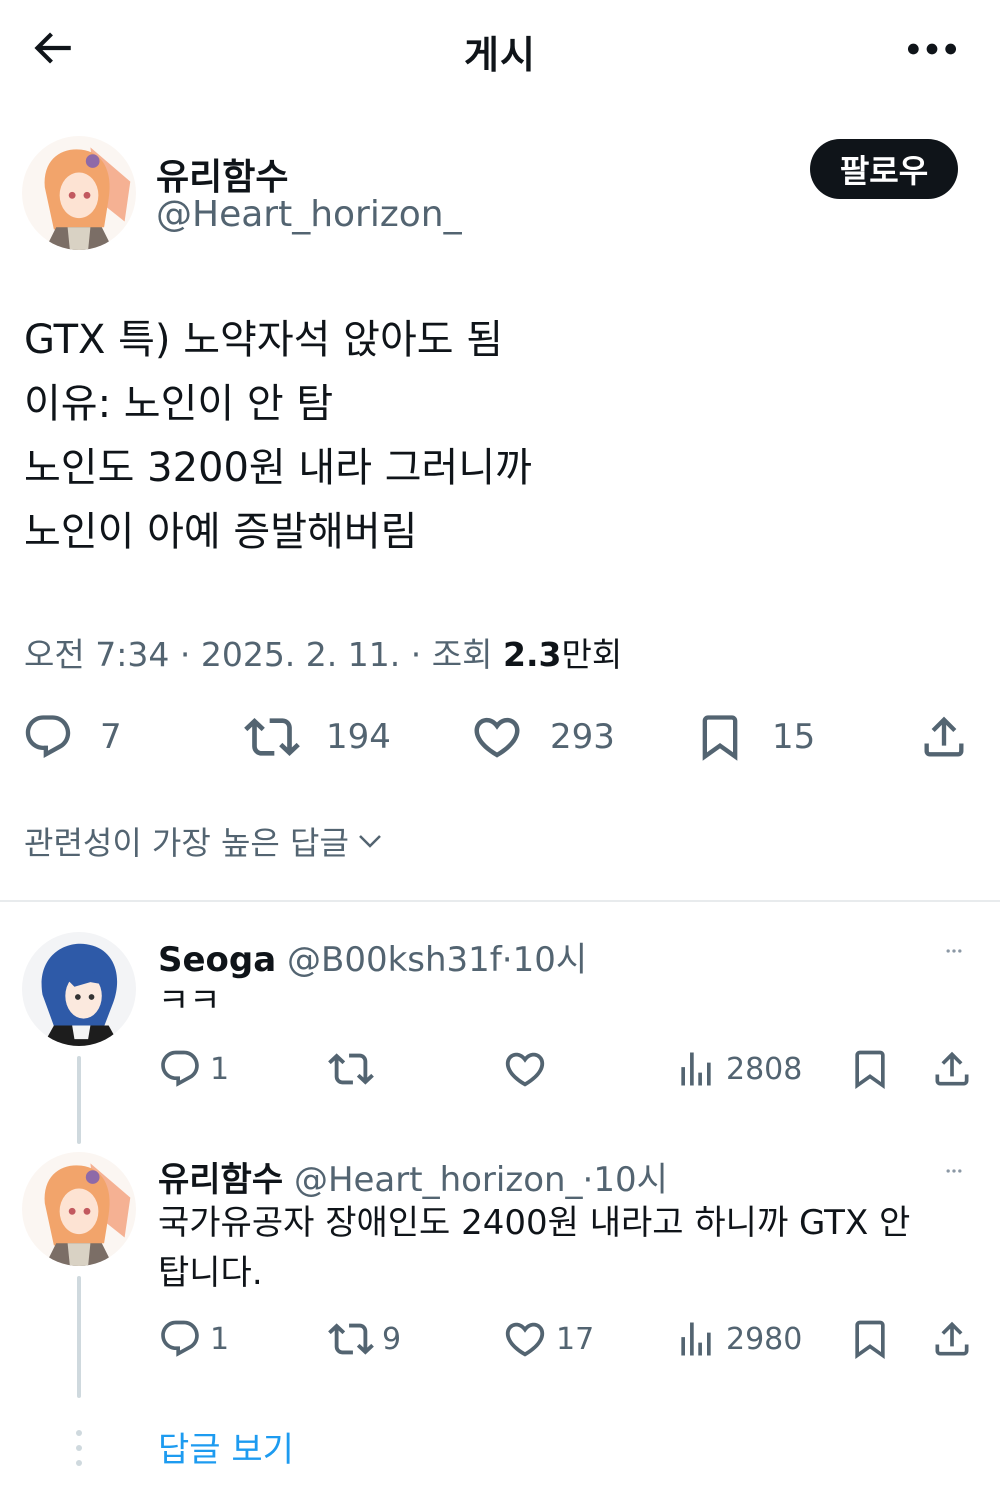 The width and height of the screenshot is (1000, 1487). What do you see at coordinates (392, 1339) in the screenshot?
I see `repost-count: 9` at bounding box center [392, 1339].